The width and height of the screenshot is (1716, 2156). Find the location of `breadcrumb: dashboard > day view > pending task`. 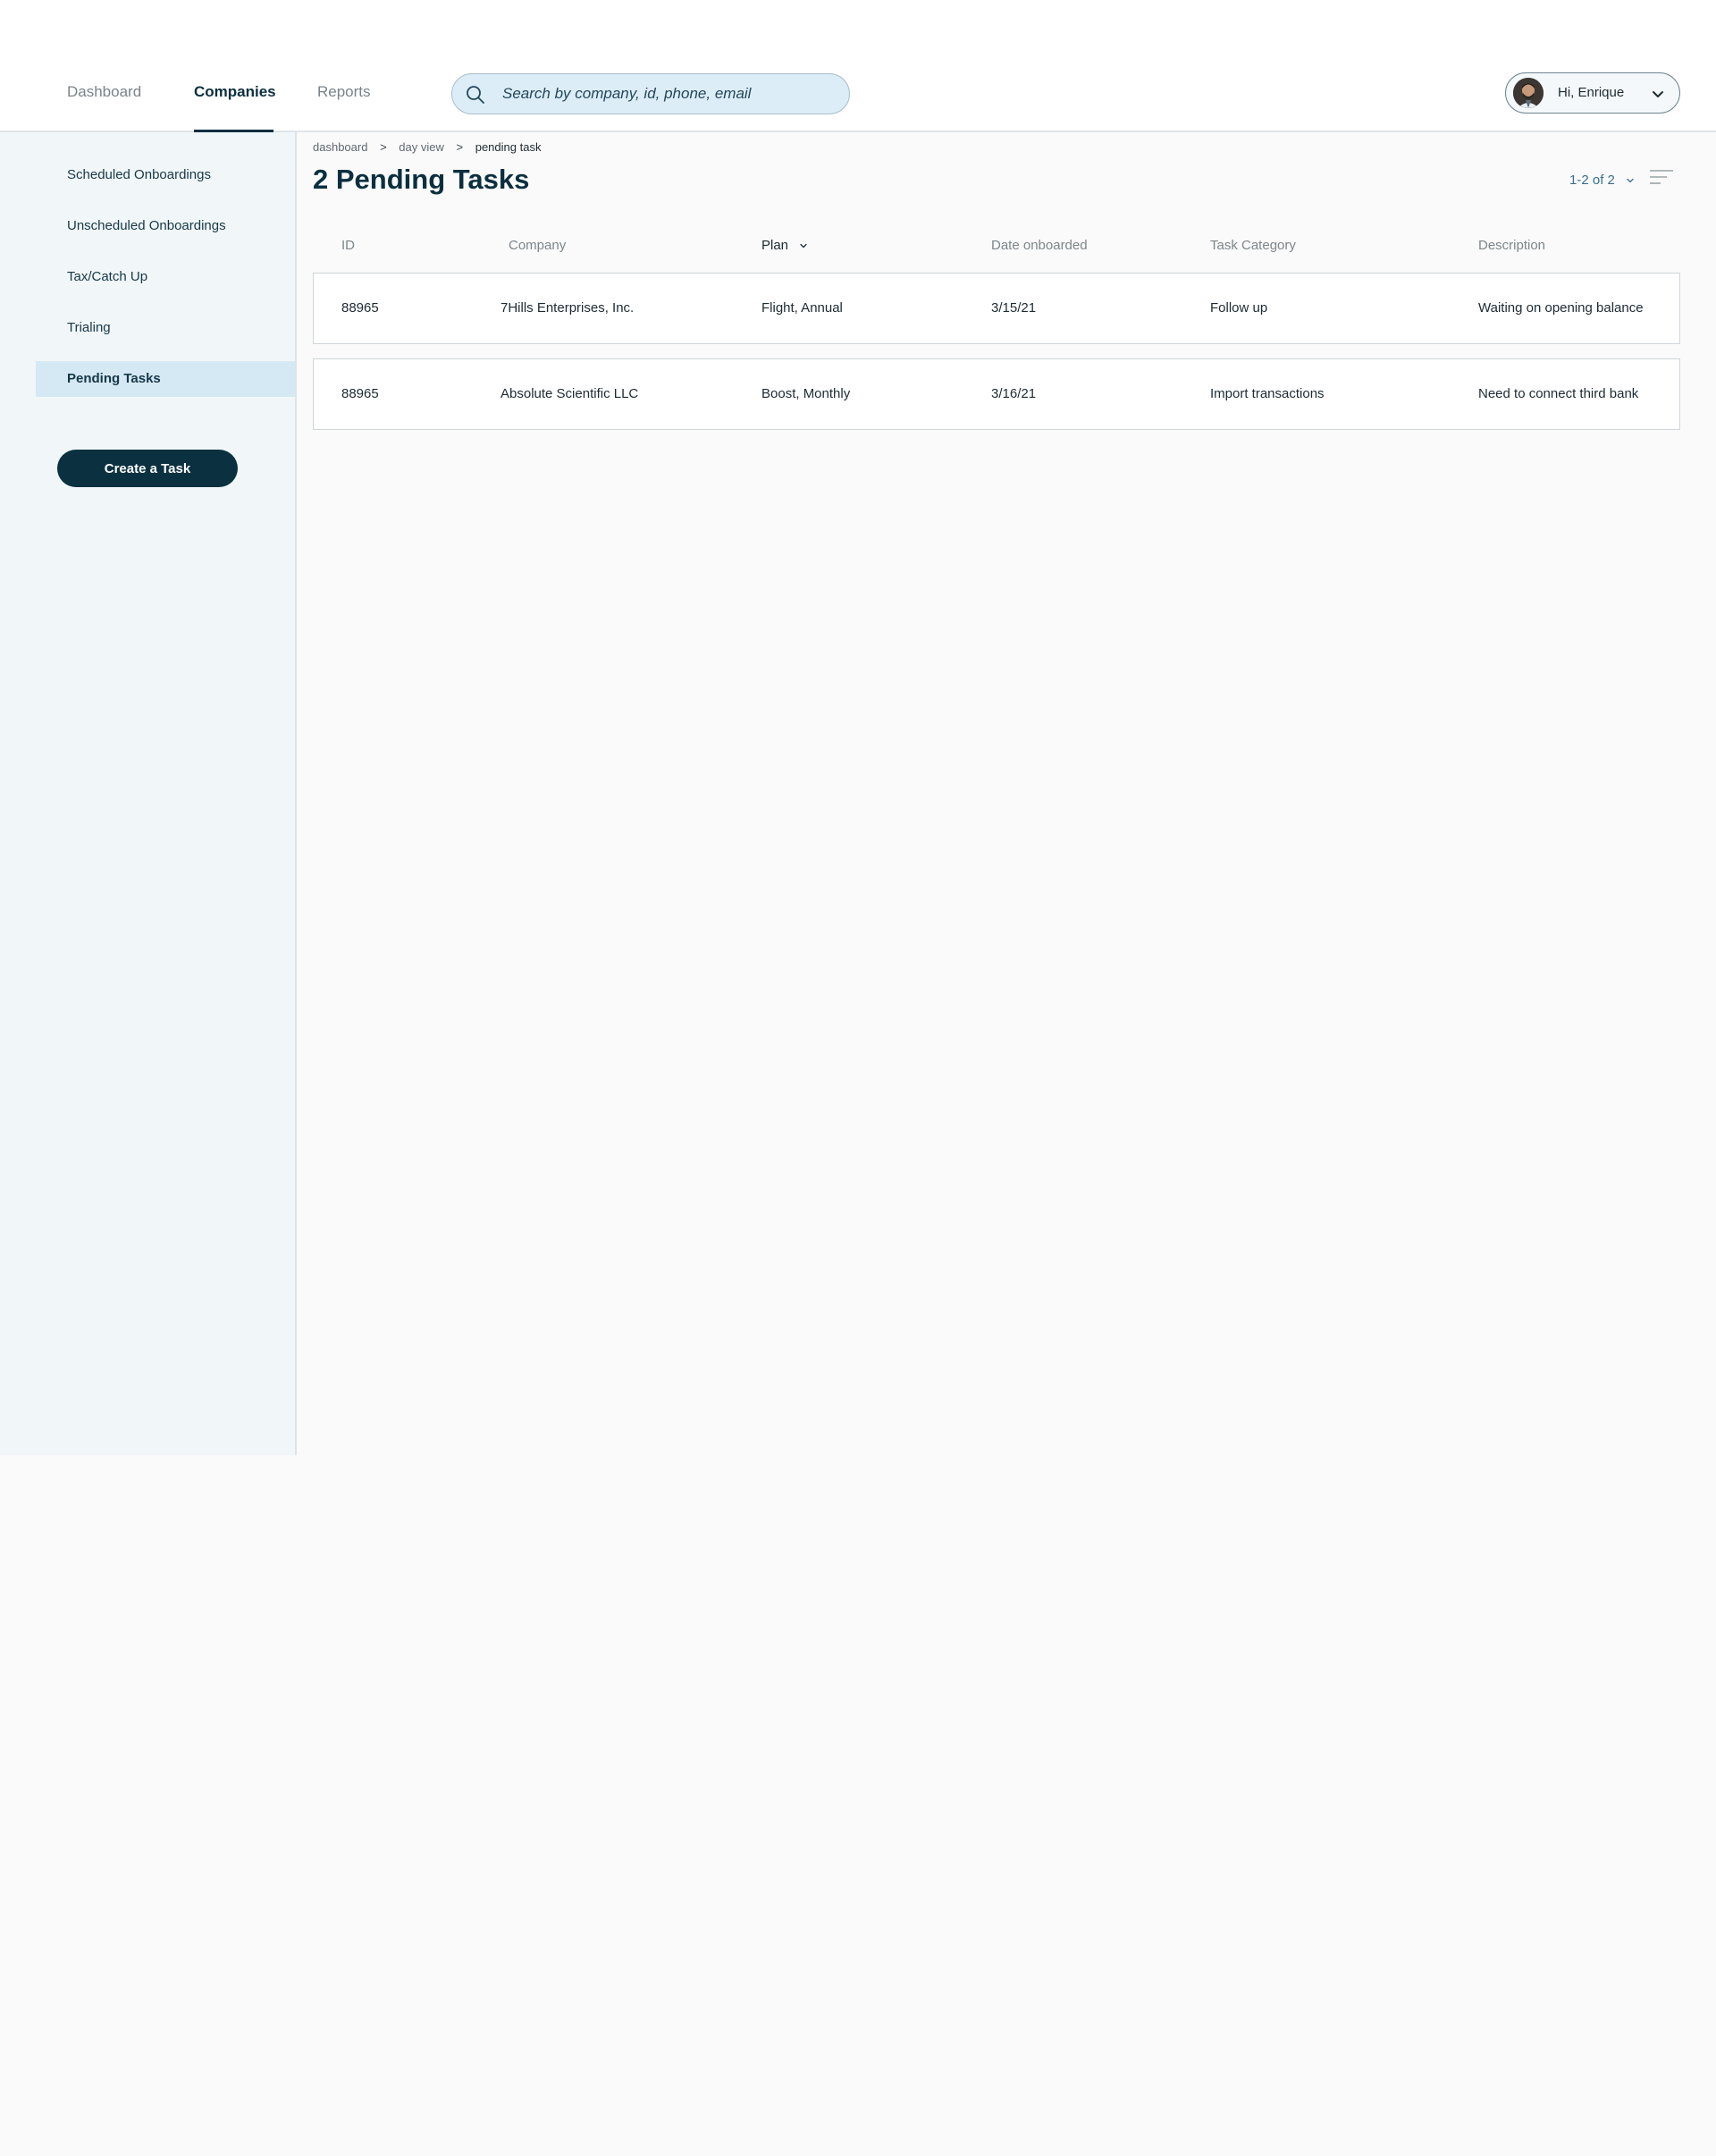

breadcrumb: dashboard > day view > pending task is located at coordinates (427, 147).